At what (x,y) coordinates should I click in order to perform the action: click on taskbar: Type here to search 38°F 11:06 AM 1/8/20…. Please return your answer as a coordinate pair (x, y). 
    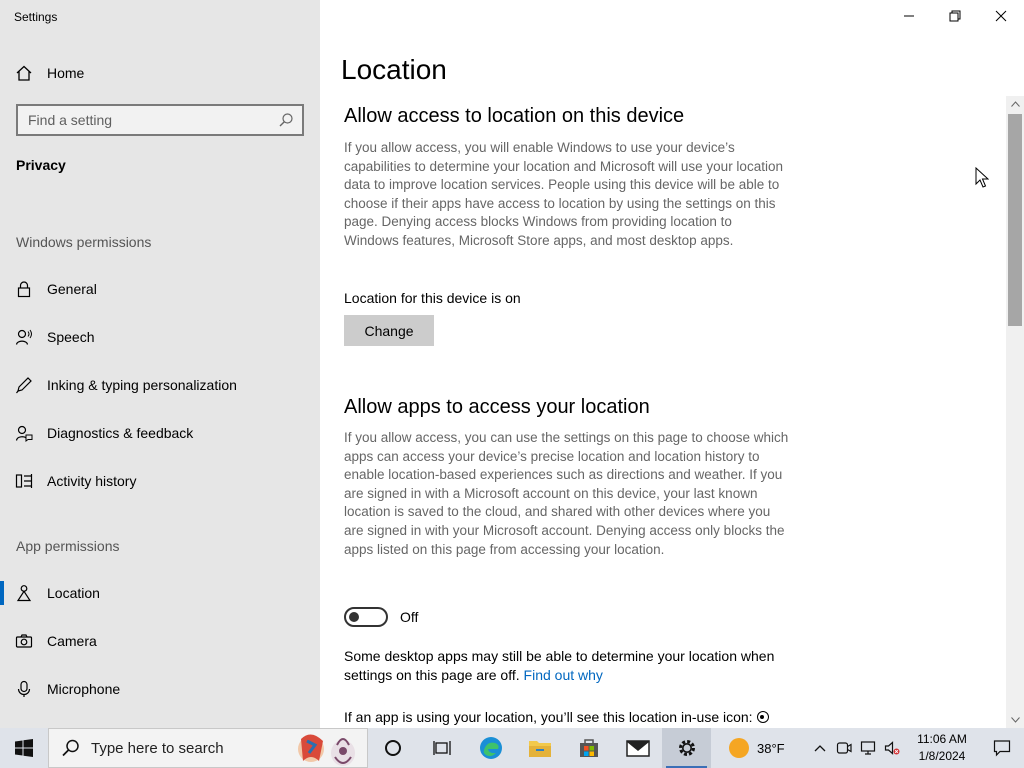
    Looking at the image, I should click on (512, 748).